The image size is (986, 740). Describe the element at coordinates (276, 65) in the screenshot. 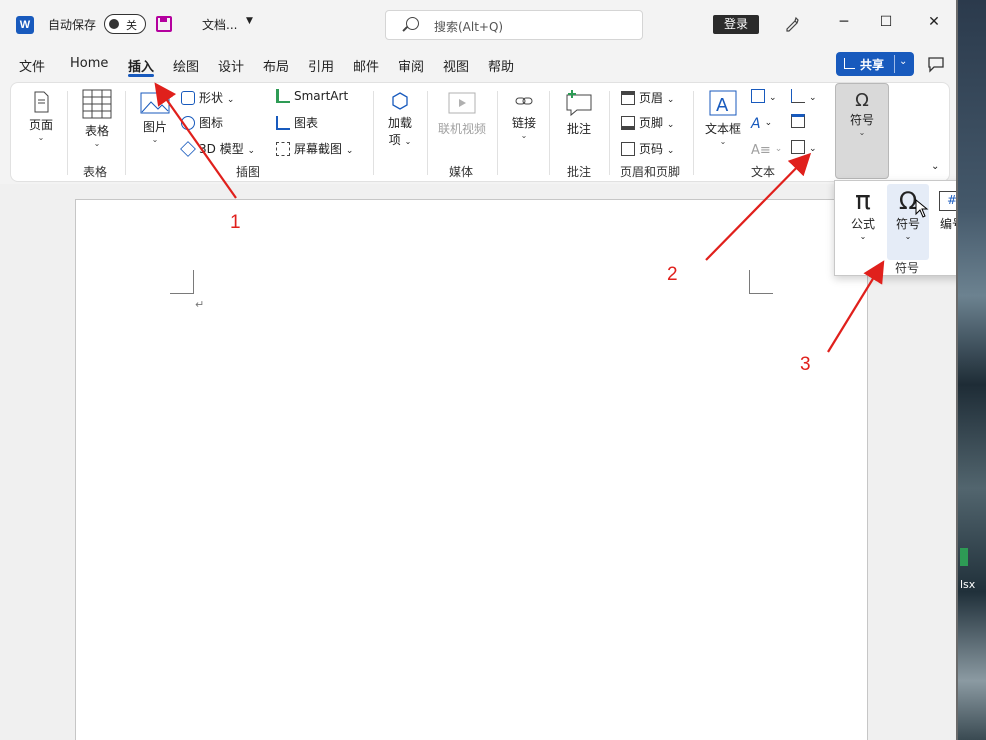

I see `tab-layout: 布局` at that location.